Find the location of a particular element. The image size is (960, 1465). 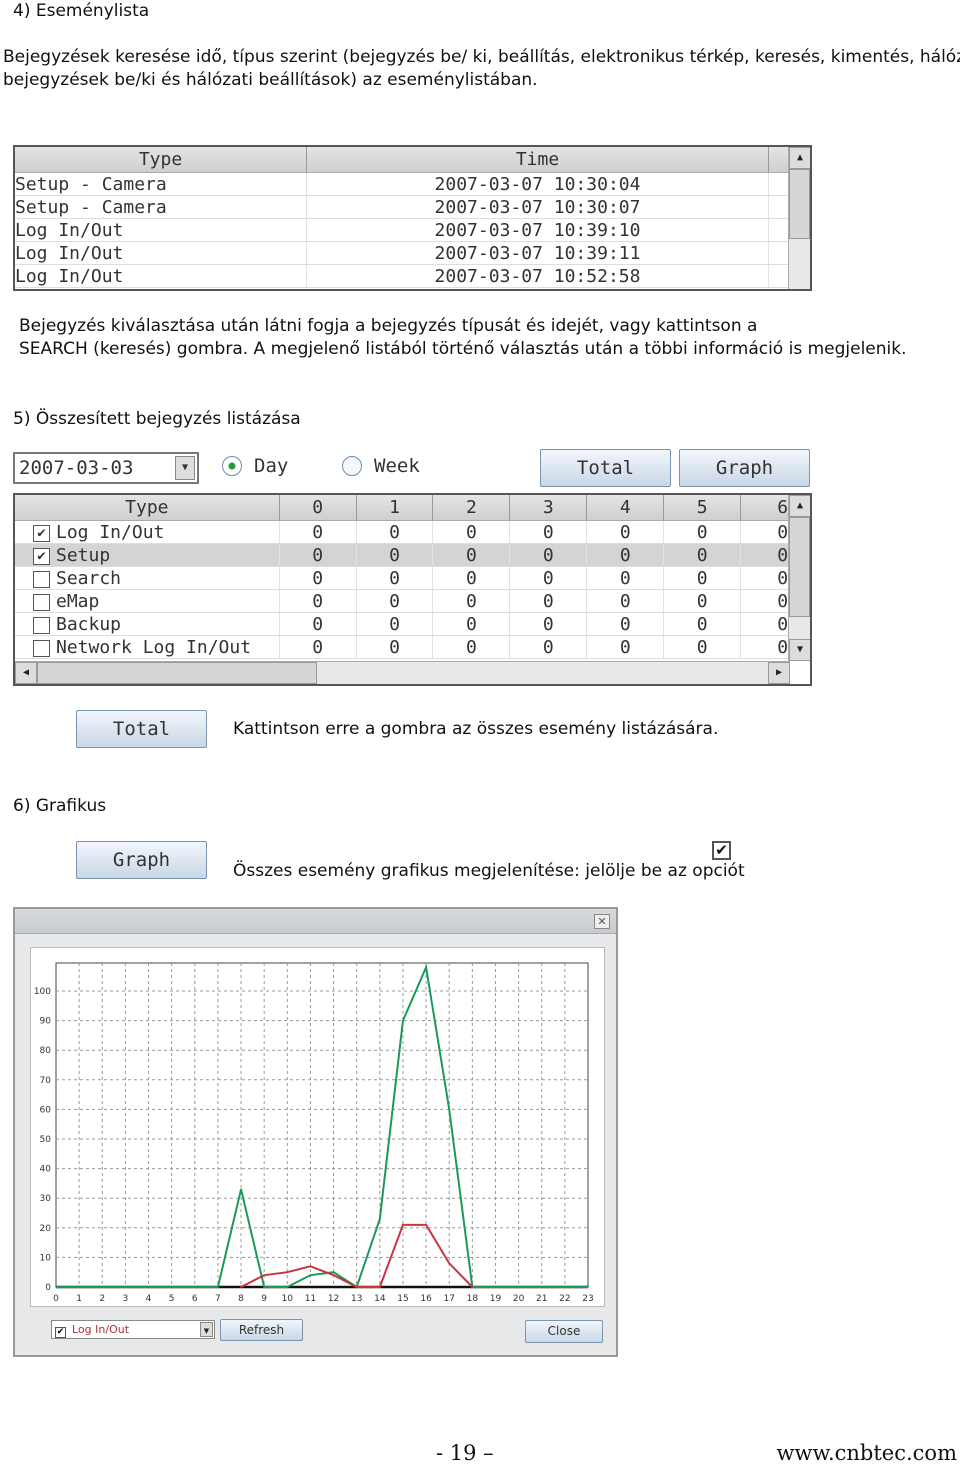

x-tick-label: 9 is located at coordinates (264, 1299).